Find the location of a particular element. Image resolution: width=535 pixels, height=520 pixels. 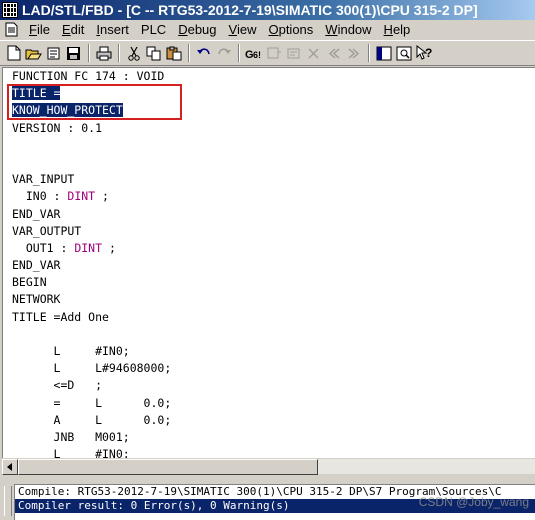

menu-insert: Insert is located at coordinates (113, 29).